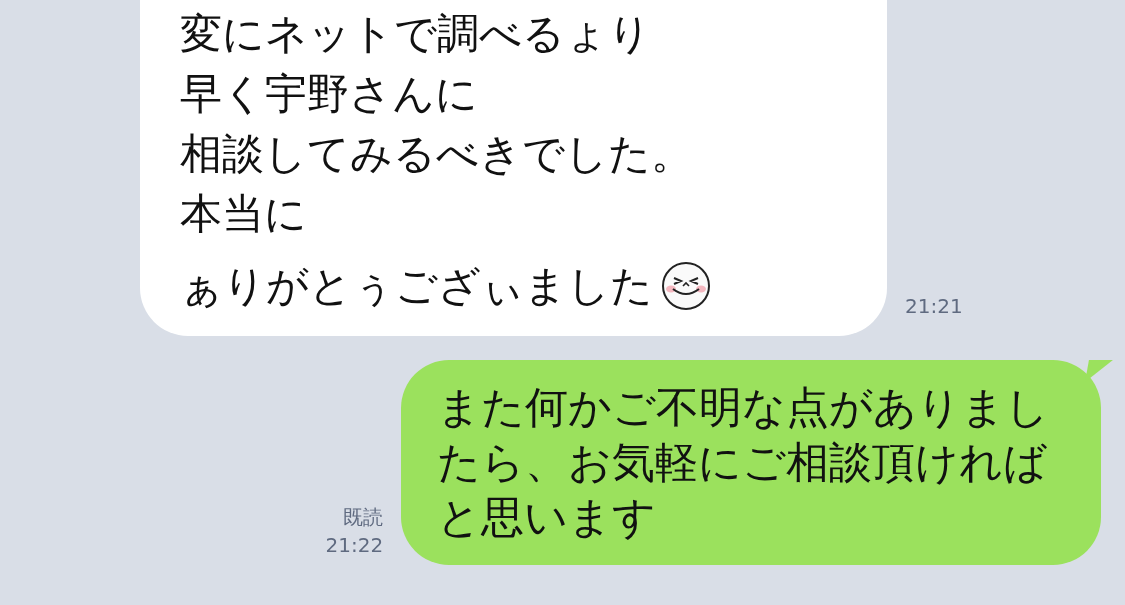  What do you see at coordinates (243, 214) in the screenshot?
I see `message-text: 本当に` at bounding box center [243, 214].